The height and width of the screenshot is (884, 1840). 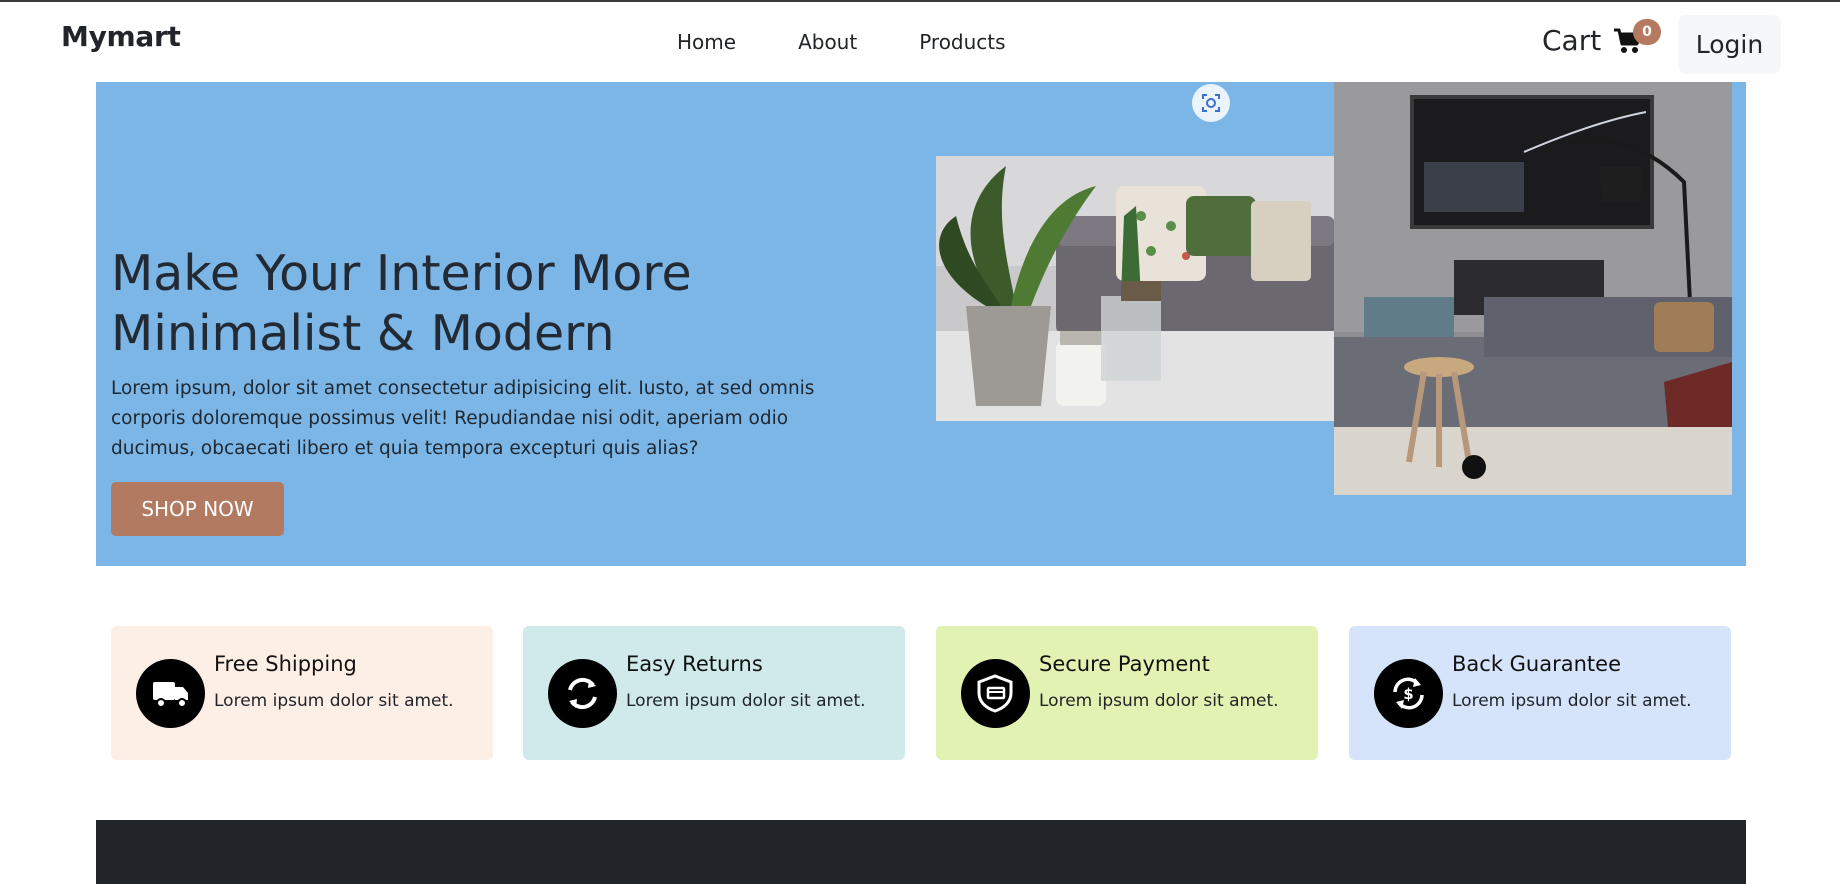 What do you see at coordinates (1572, 40) in the screenshot?
I see `cart-label: Cart` at bounding box center [1572, 40].